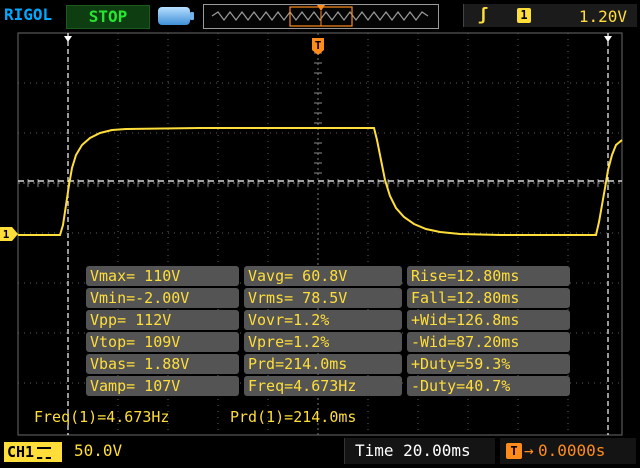 This screenshot has height=468, width=640. I want to click on measurement-pos-width: +Wid=126.8ms, so click(488, 320).